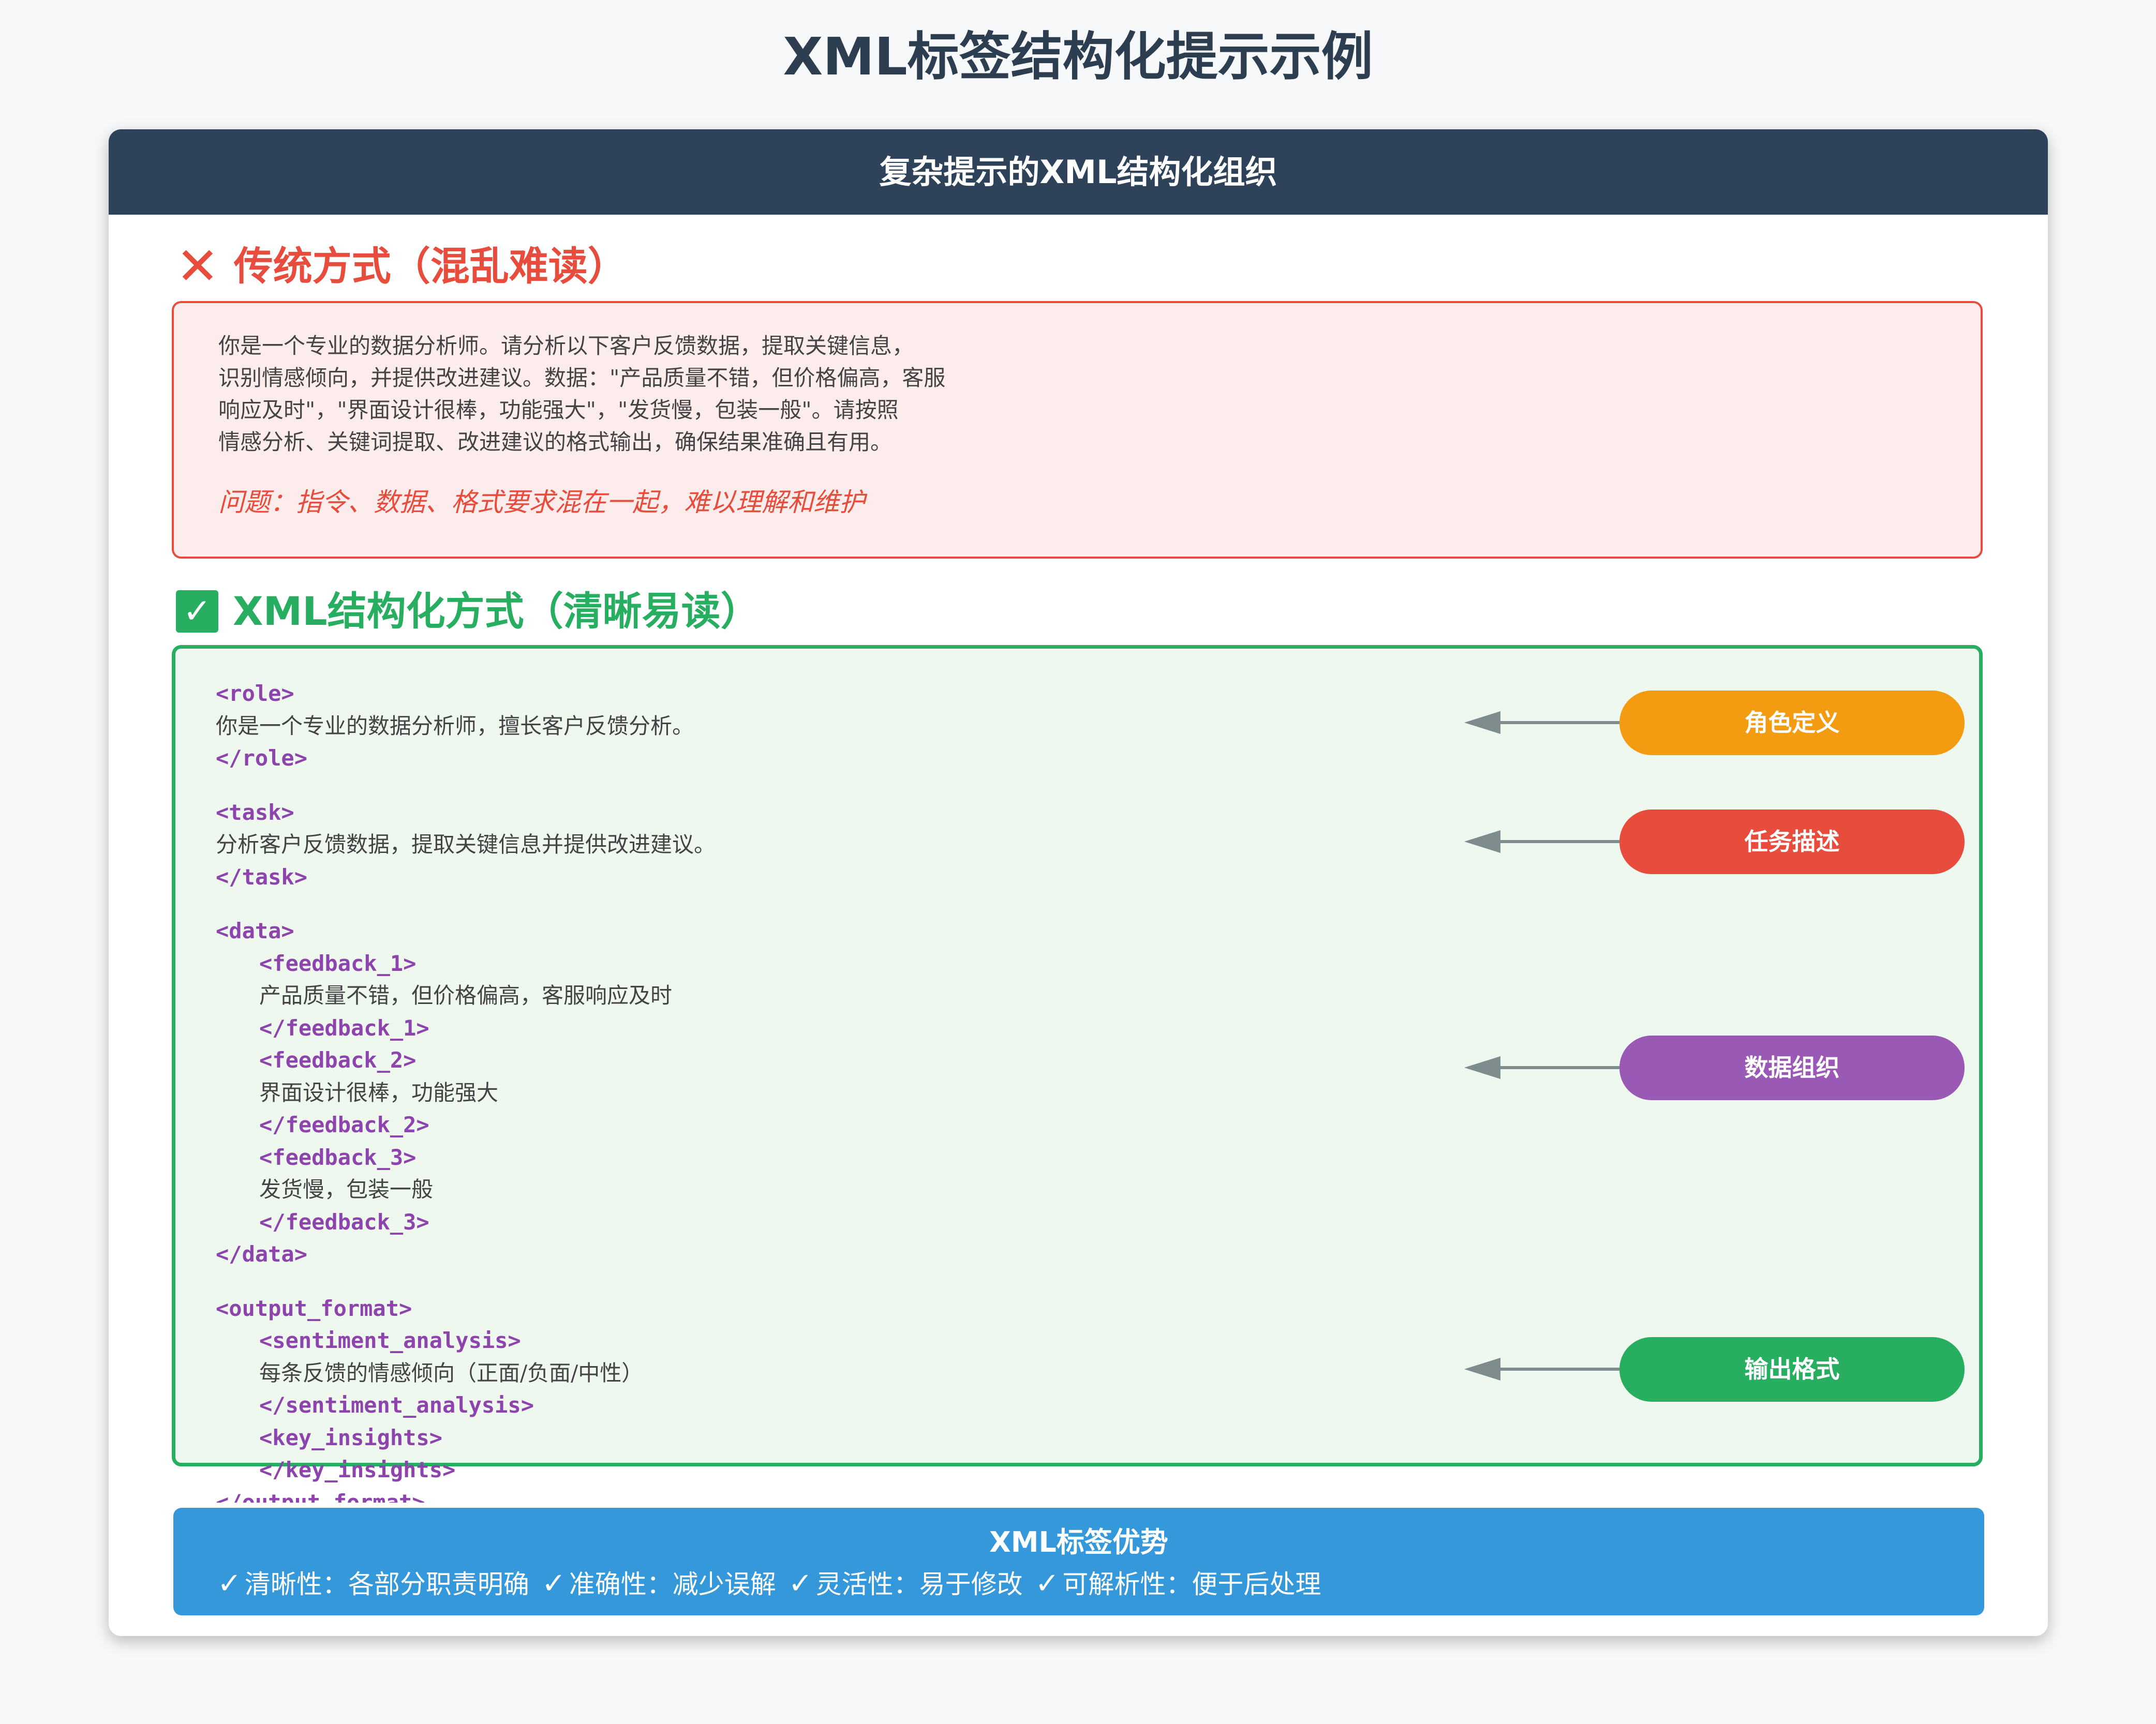  Describe the element at coordinates (1792, 1068) in the screenshot. I see `label-pill: 数据组织` at that location.